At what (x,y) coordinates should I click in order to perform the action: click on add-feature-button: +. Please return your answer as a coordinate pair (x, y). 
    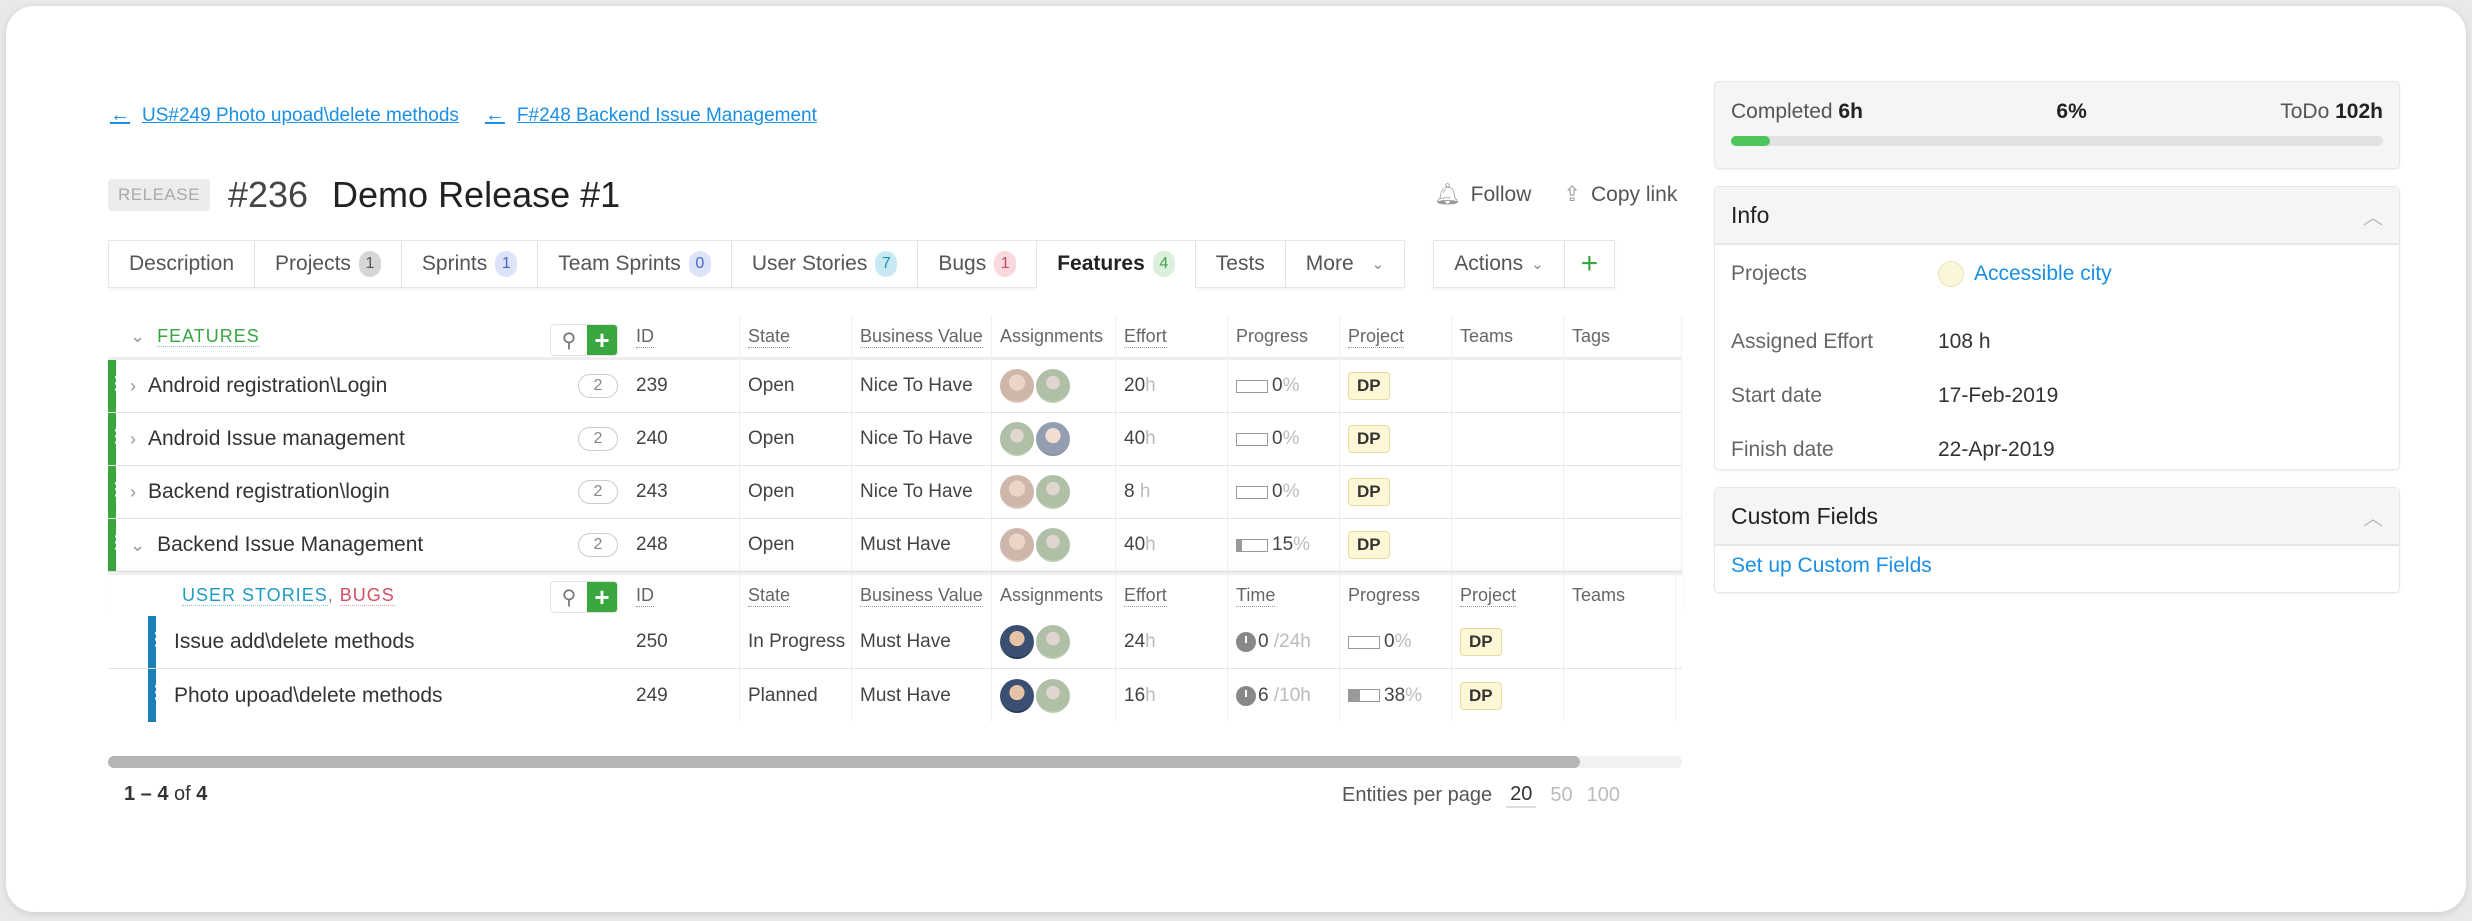
    Looking at the image, I should click on (602, 340).